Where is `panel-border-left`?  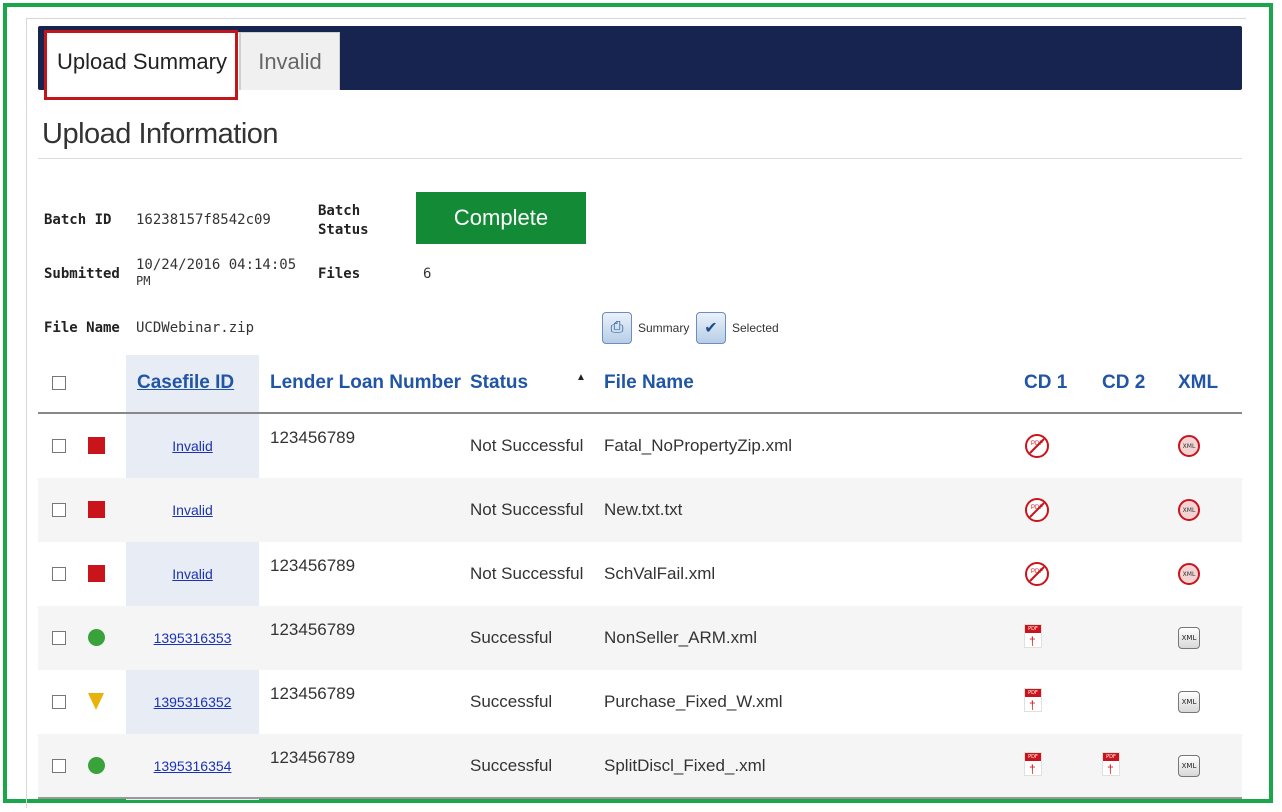 panel-border-left is located at coordinates (26, 413).